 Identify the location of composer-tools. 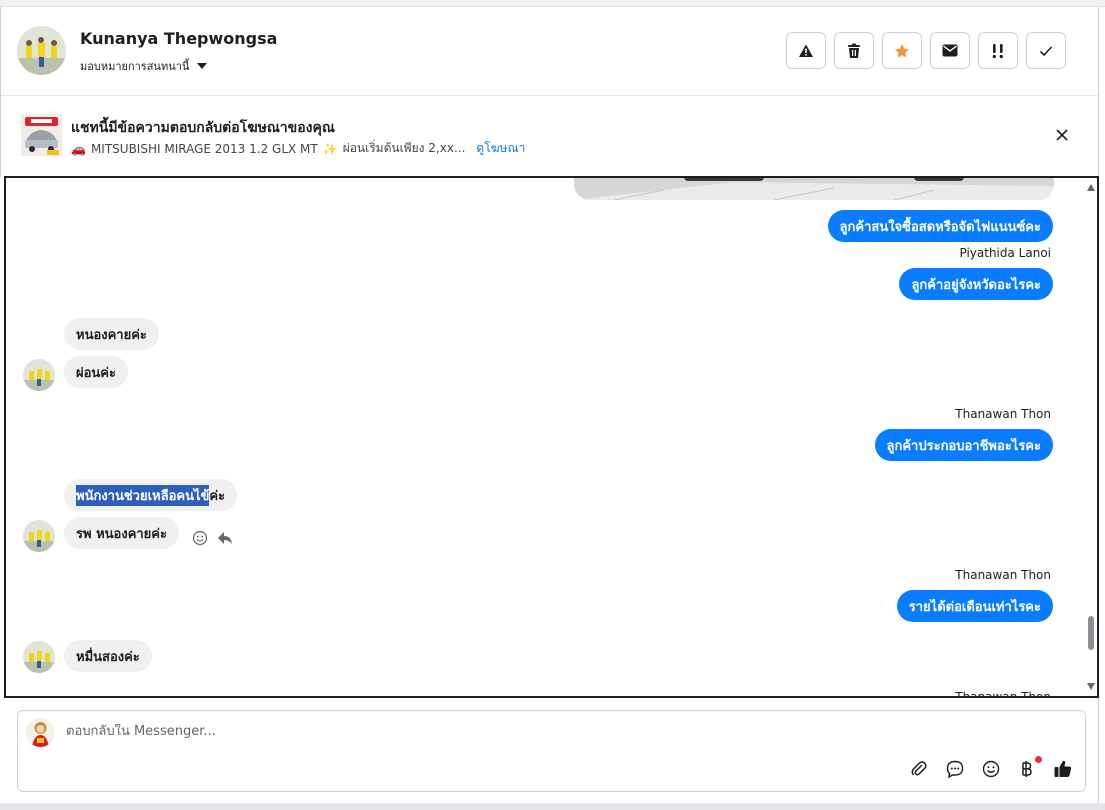
(991, 768).